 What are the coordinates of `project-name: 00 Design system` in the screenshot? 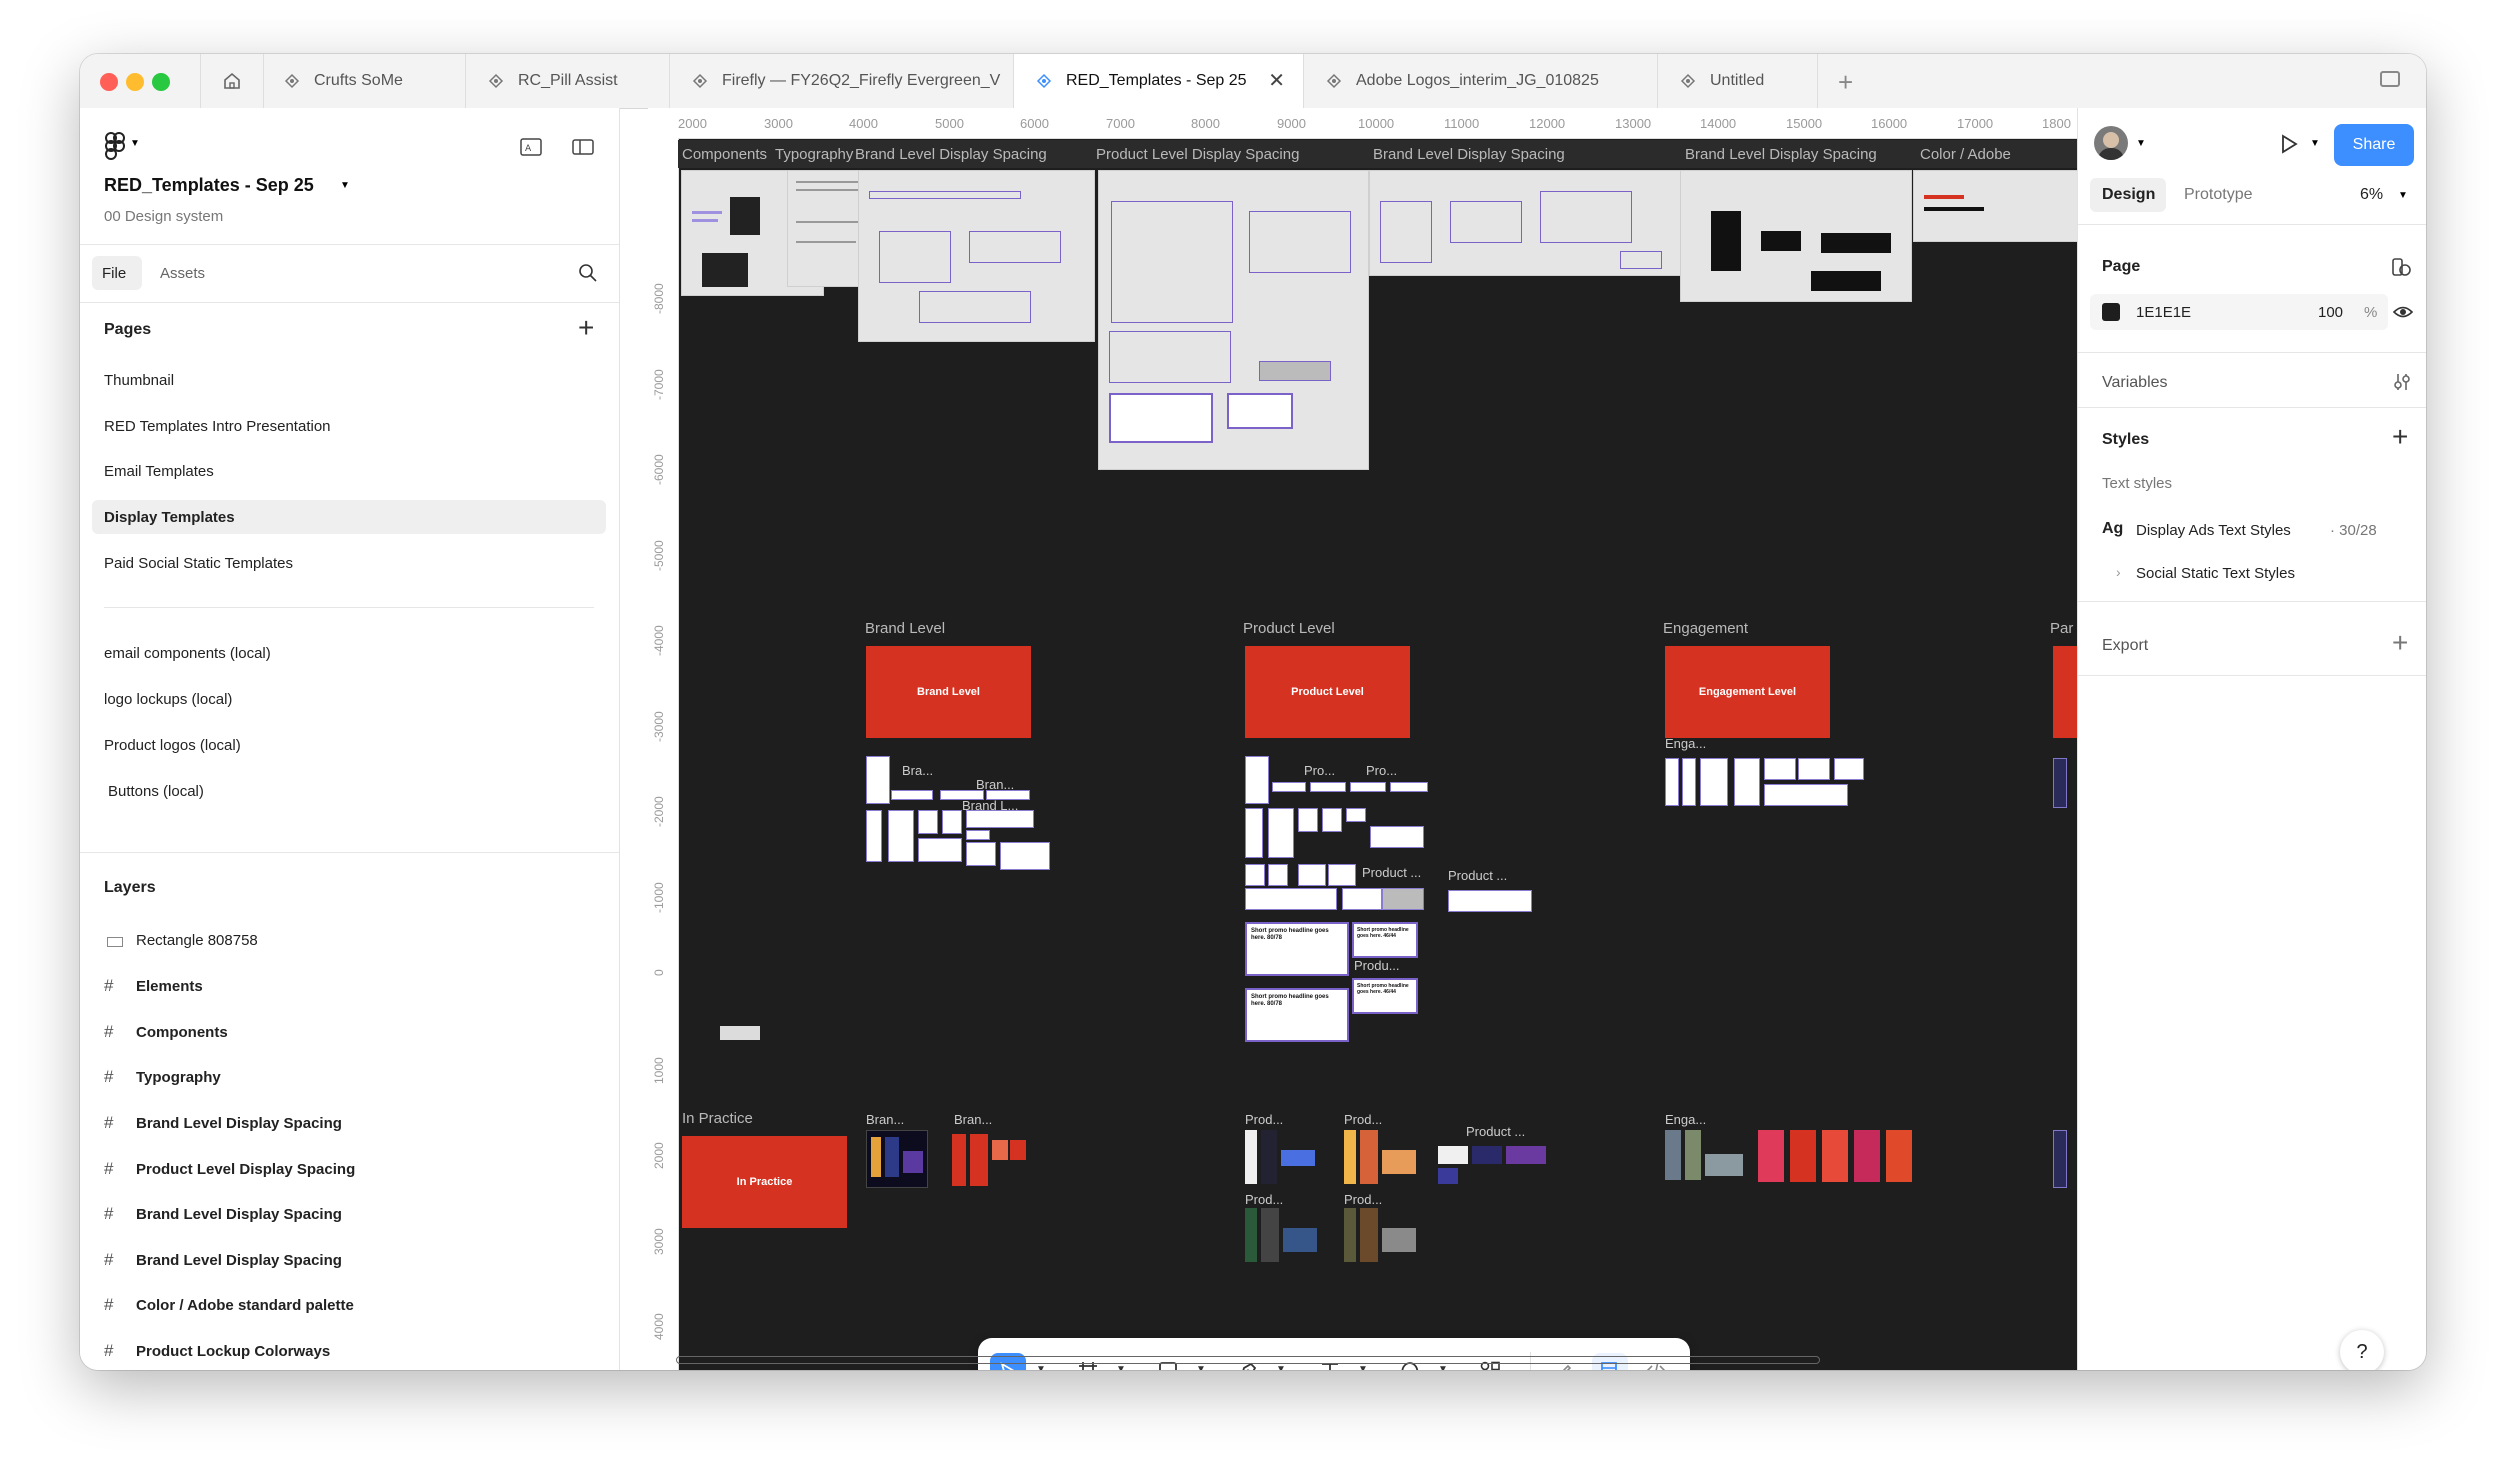 It's located at (163, 216).